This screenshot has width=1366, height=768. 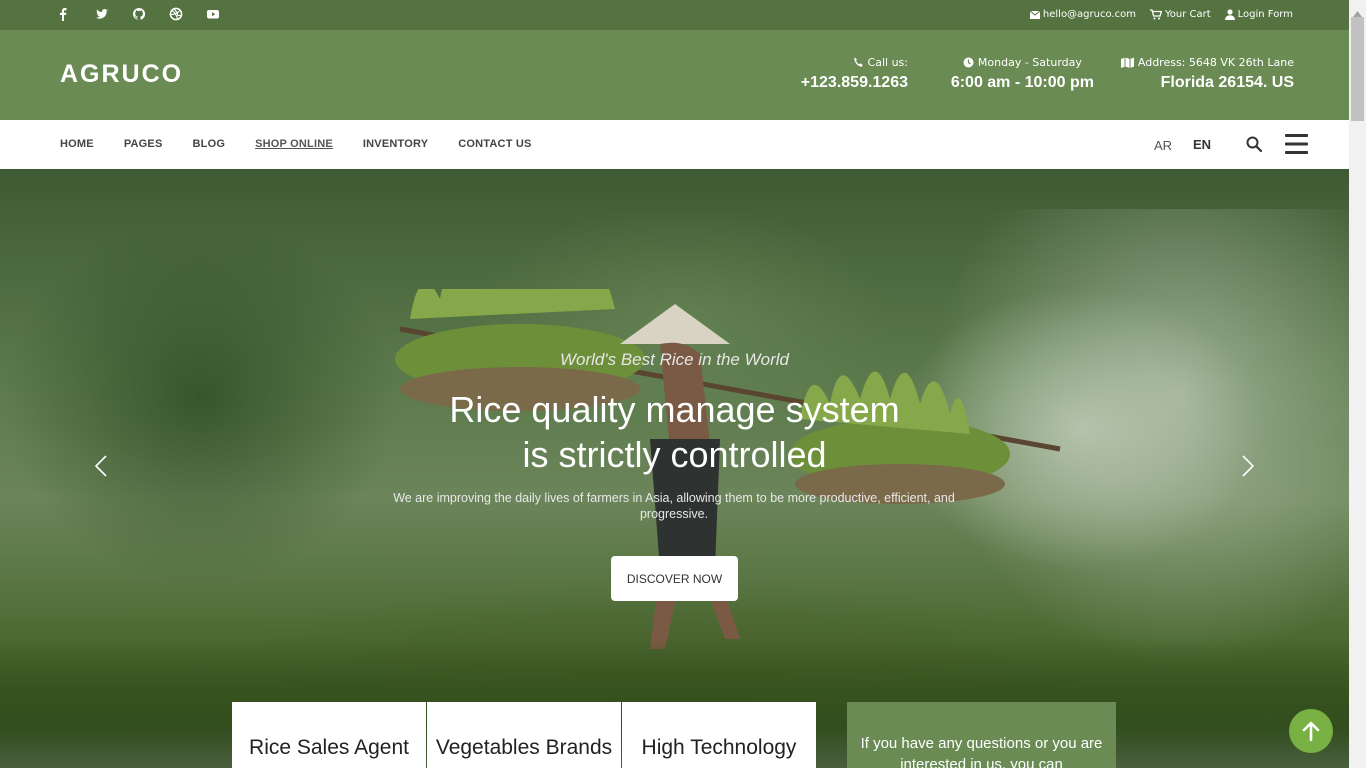 What do you see at coordinates (494, 144) in the screenshot?
I see `nav-item-contact-us: CONTACT US` at bounding box center [494, 144].